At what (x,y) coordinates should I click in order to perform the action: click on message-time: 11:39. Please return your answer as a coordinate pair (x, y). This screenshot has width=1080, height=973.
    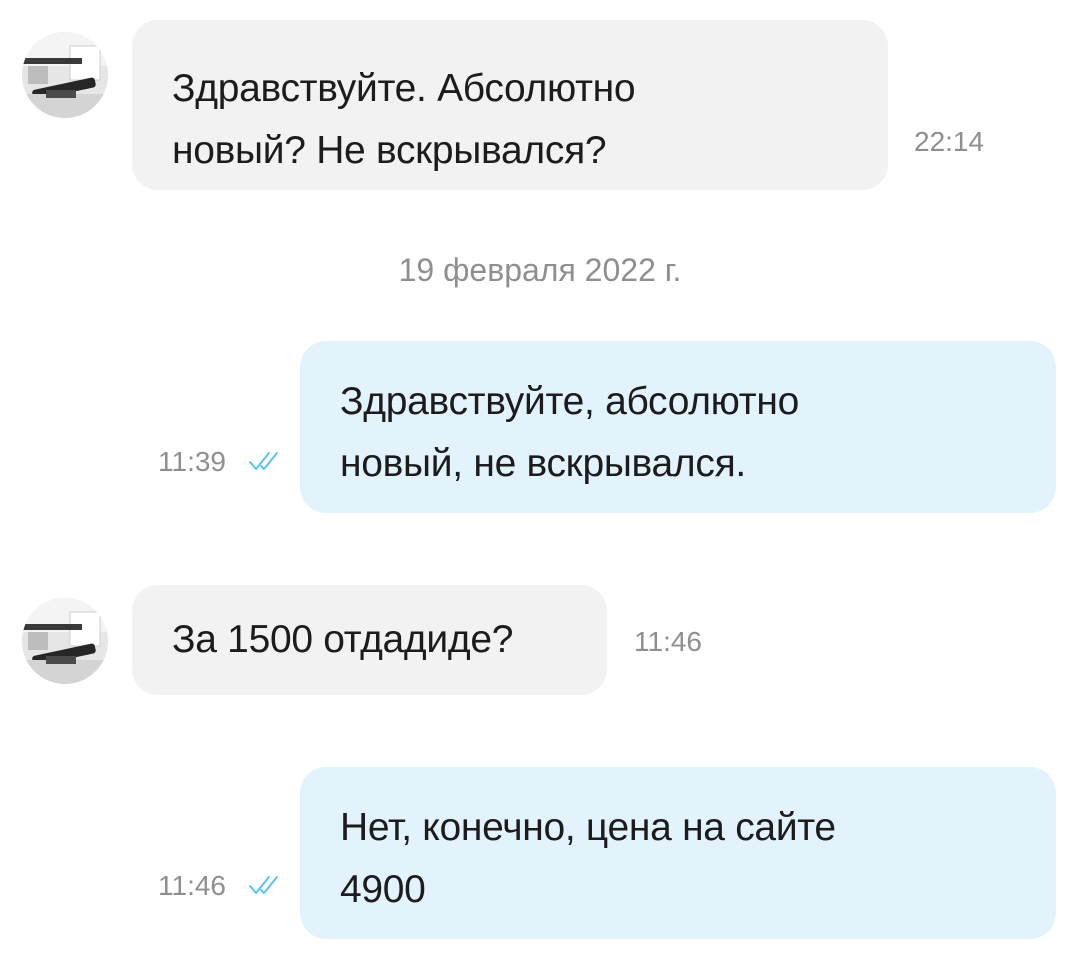
    Looking at the image, I should click on (192, 461).